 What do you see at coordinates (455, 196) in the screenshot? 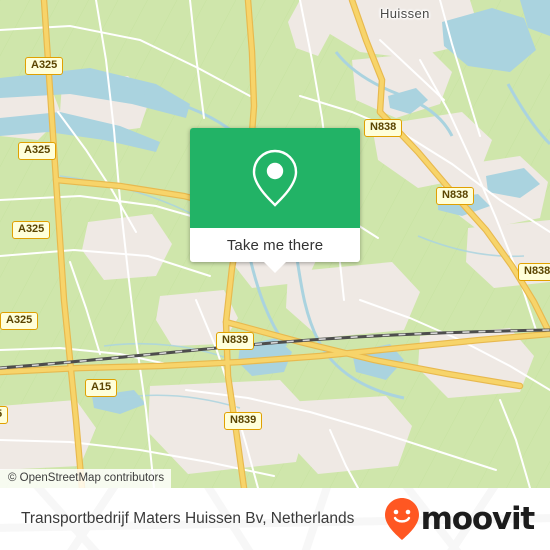
I see `road-shield-n838-2: N838` at bounding box center [455, 196].